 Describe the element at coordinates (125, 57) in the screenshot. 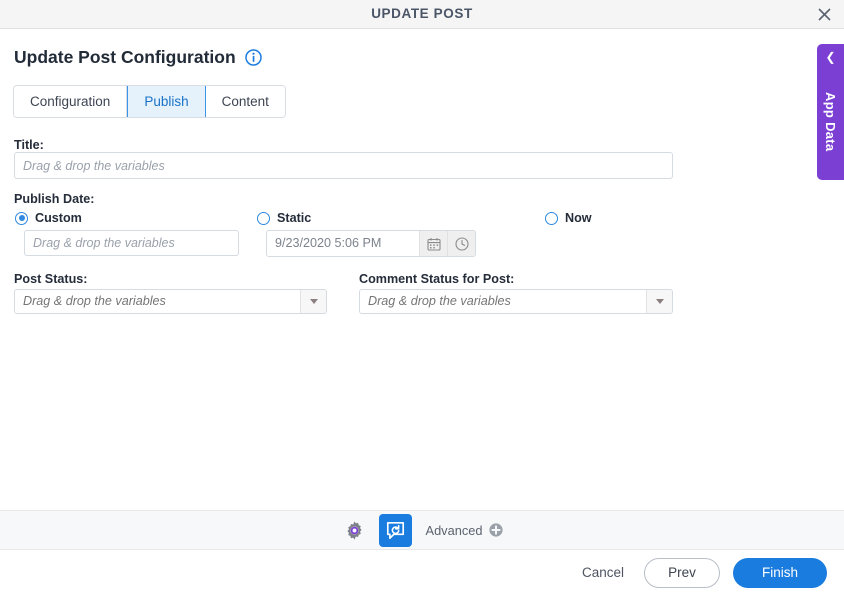

I see `page-title: Update Post Configuration` at that location.